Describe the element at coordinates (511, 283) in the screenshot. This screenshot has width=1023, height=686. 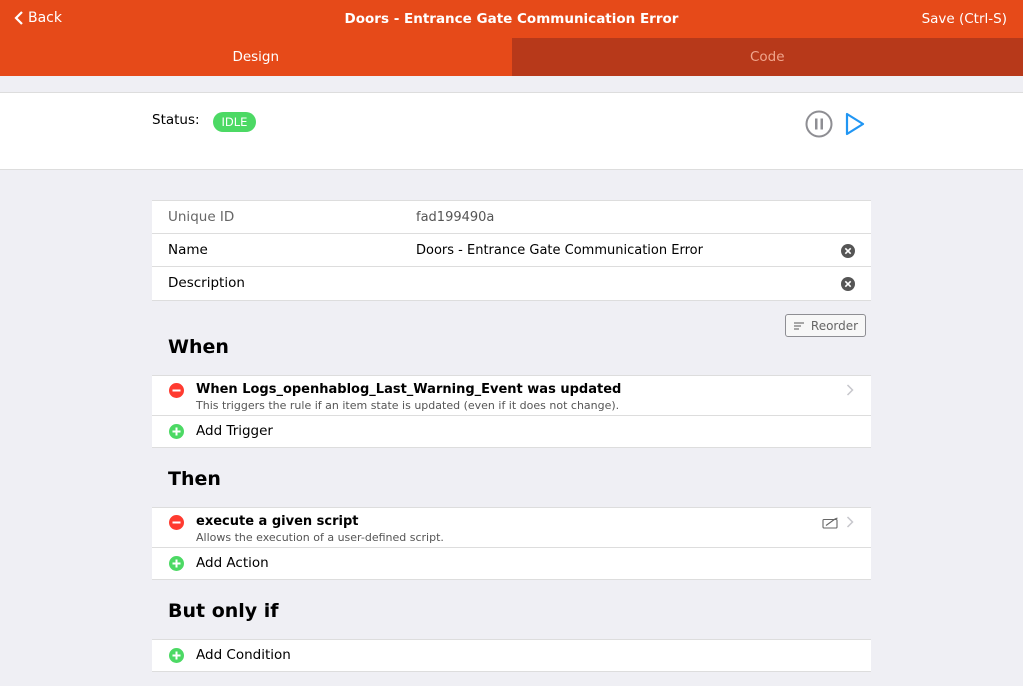
I see `field-row-description: Description` at that location.